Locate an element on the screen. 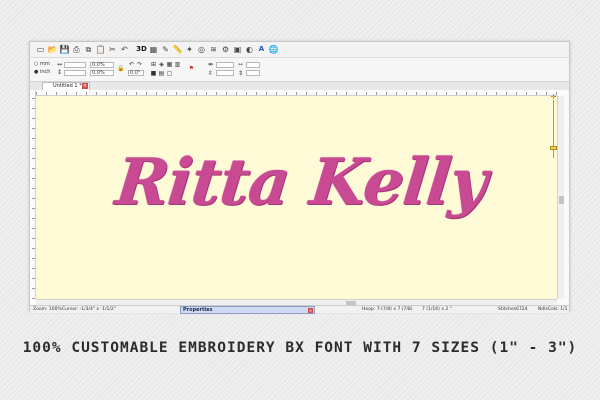 This screenshot has height=400, width=600. vertical-scroll-thumb is located at coordinates (561, 200).